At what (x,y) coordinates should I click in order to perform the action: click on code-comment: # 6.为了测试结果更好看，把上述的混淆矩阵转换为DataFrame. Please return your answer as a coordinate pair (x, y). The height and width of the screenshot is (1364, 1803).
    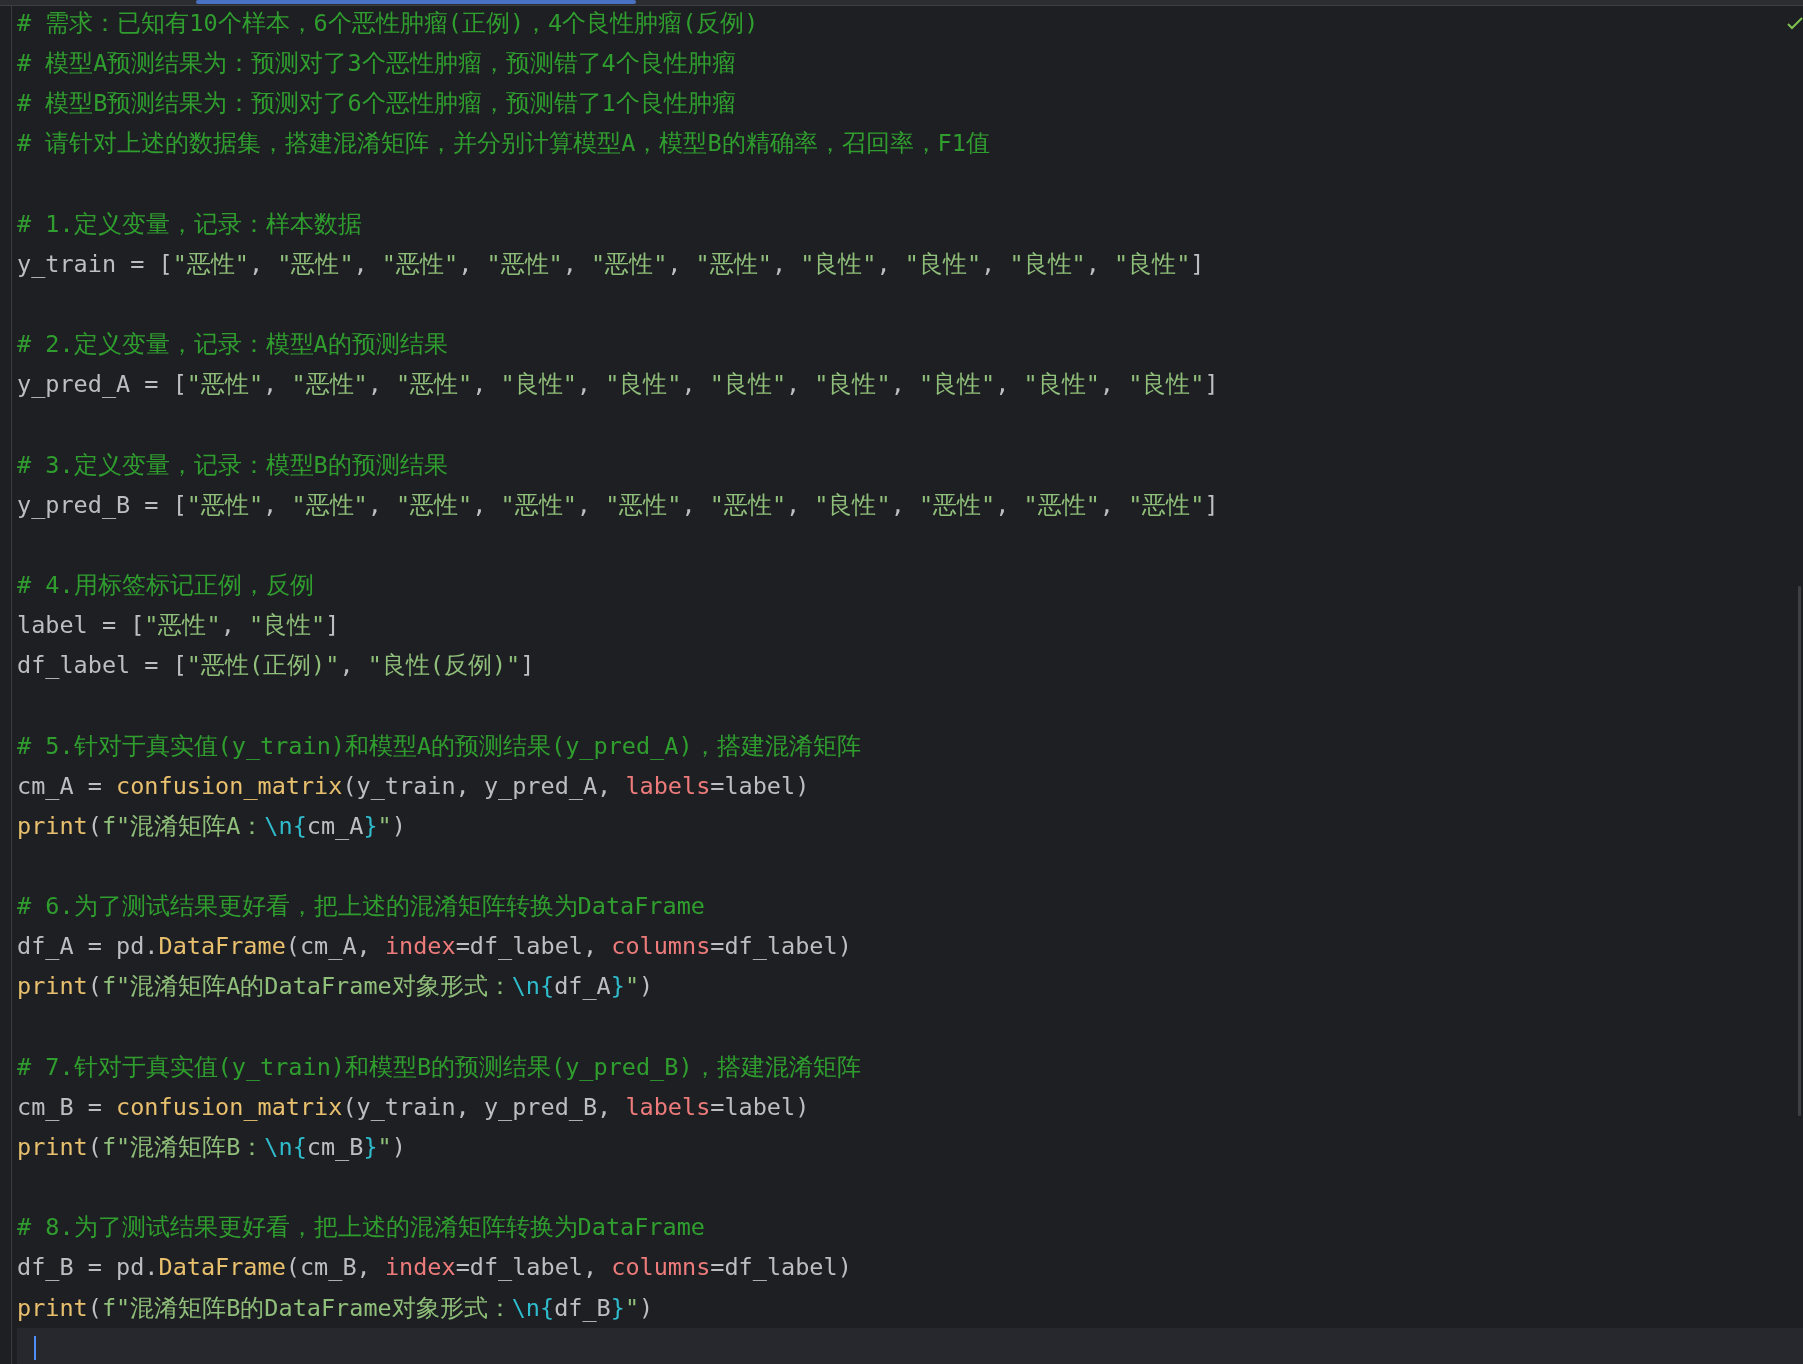
    Looking at the image, I should click on (361, 907).